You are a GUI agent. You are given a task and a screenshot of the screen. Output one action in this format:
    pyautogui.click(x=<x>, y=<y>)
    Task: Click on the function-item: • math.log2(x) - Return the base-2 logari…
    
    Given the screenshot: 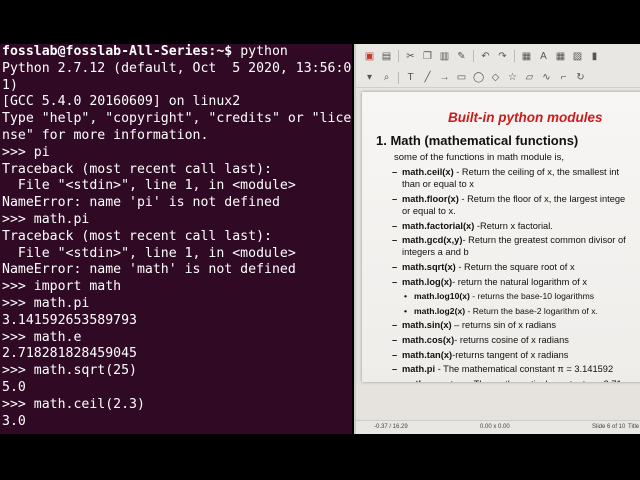 What is the action you would take?
    pyautogui.click(x=516, y=311)
    